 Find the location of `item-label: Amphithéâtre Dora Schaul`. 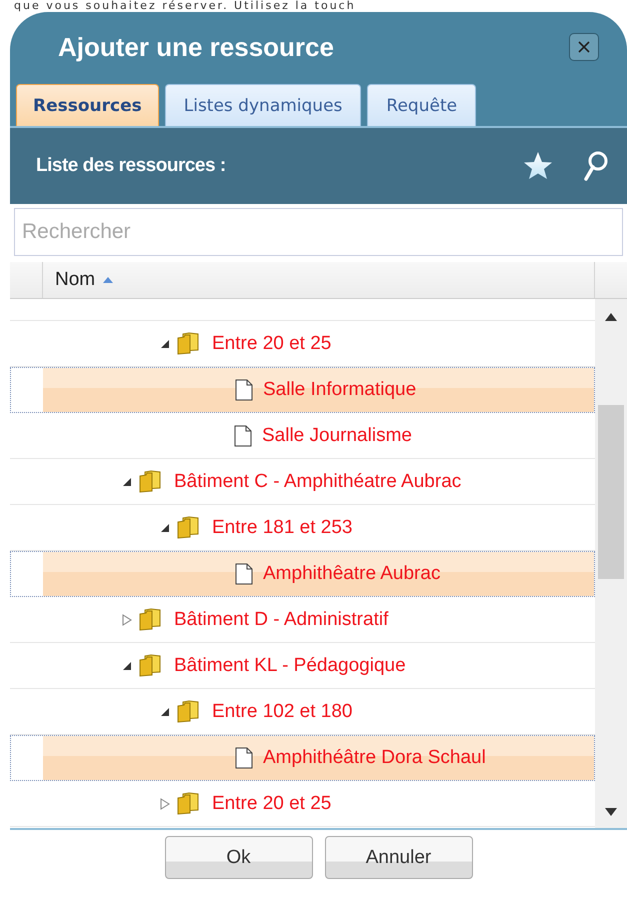

item-label: Amphithéâtre Dora Schaul is located at coordinates (374, 758).